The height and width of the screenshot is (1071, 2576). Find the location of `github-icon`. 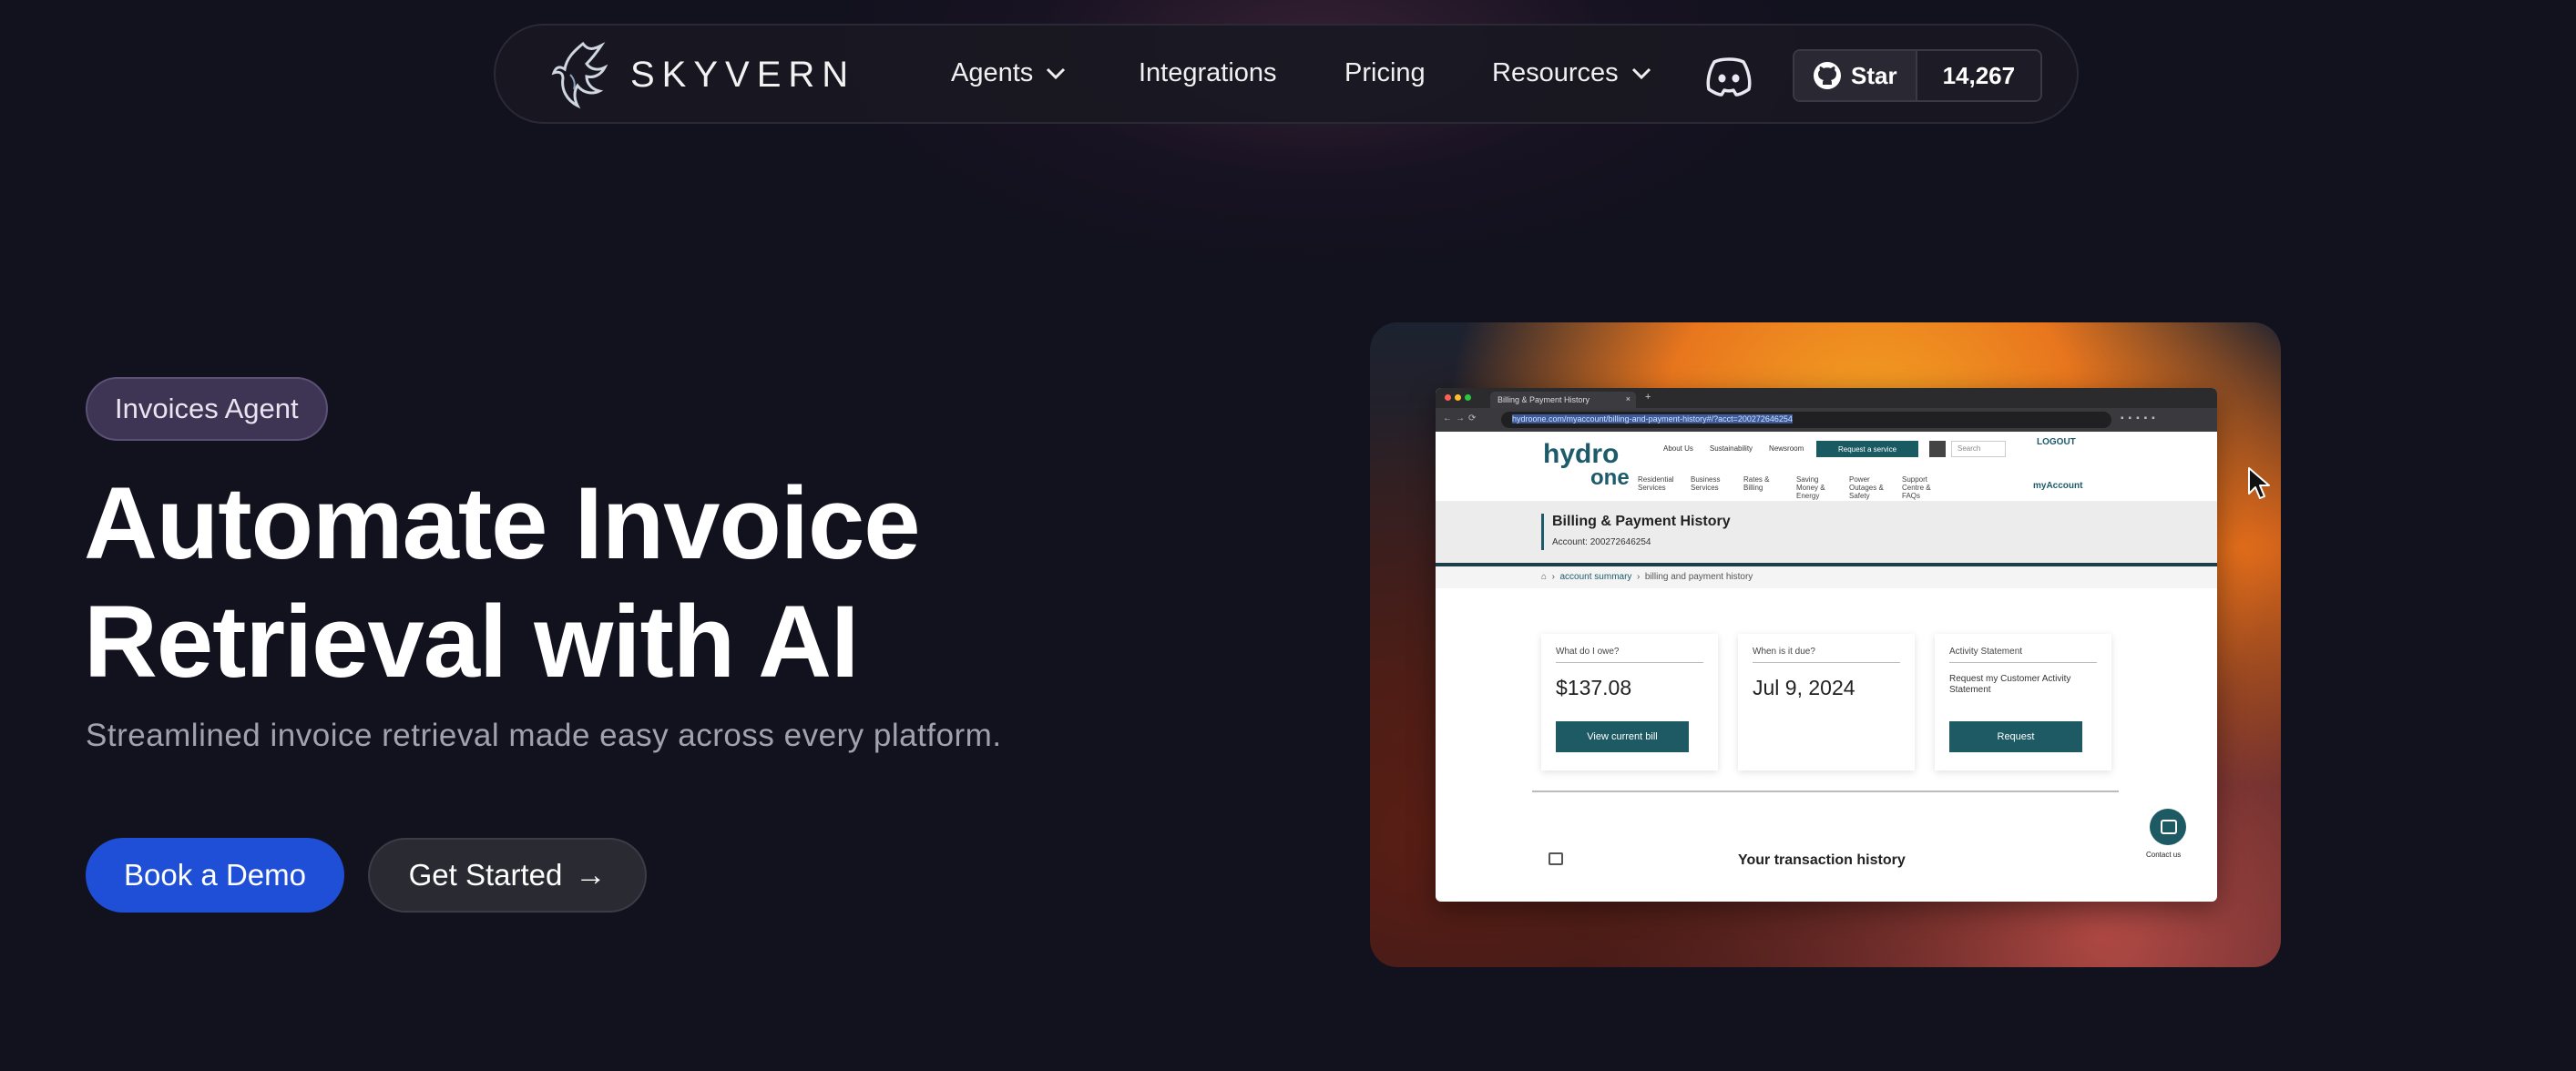

github-icon is located at coordinates (1827, 75).